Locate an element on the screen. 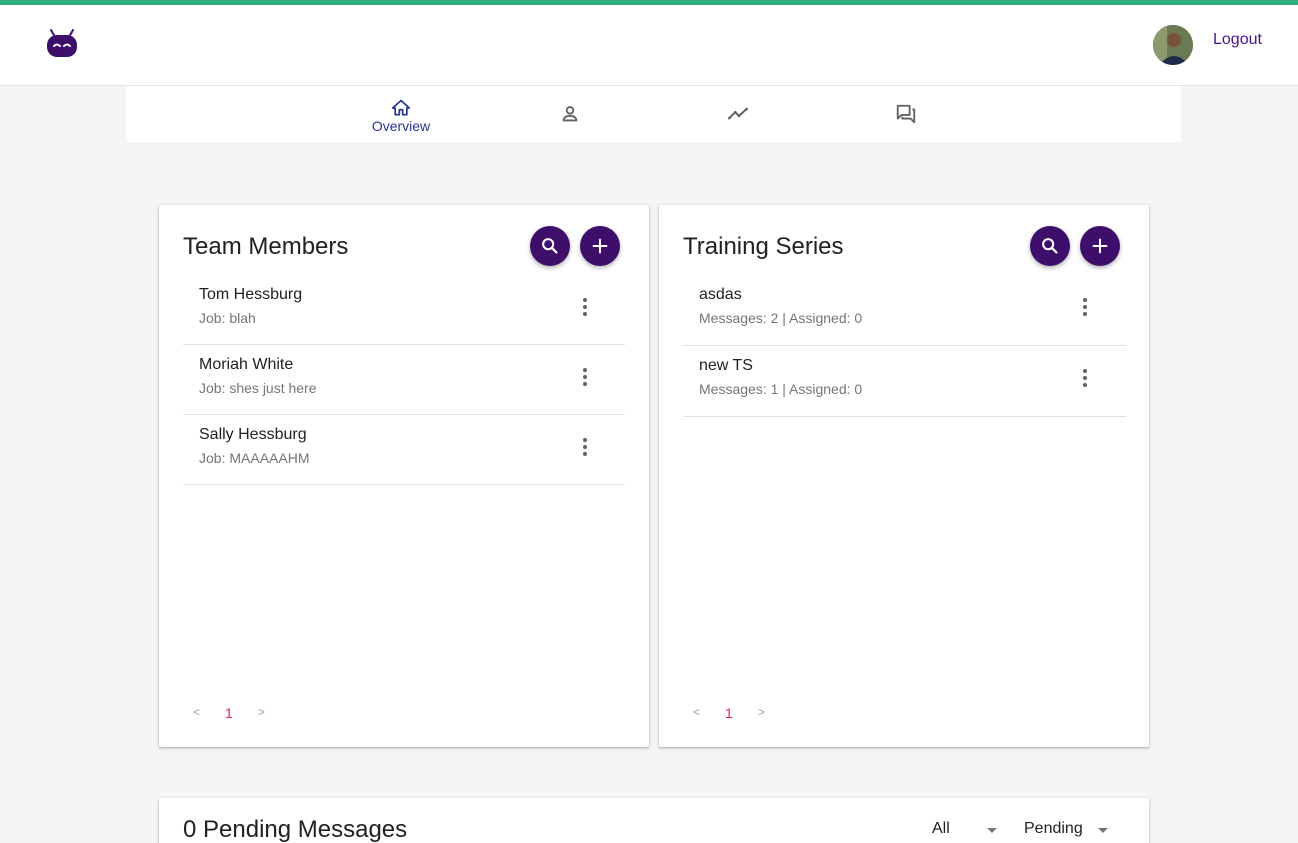  tab-messages is located at coordinates (906, 114).